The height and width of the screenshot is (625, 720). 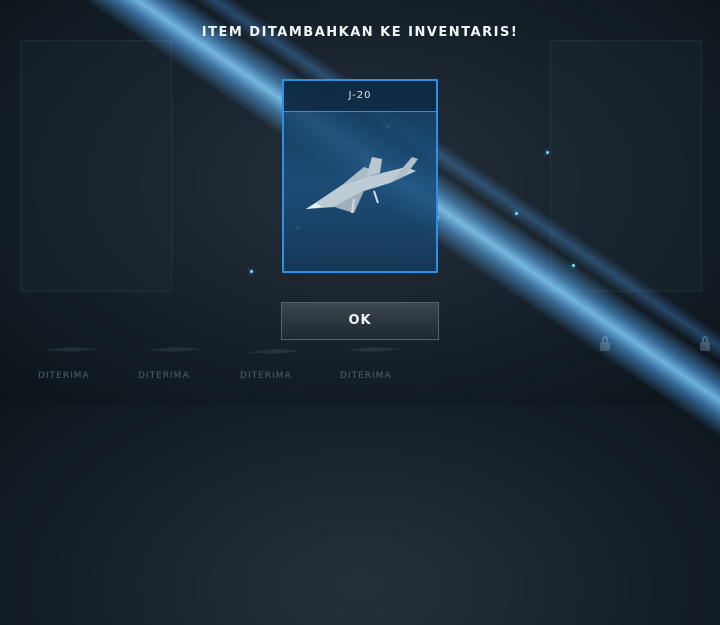 I want to click on dialog-title: ITEM DITAMBAHKAN KE INVENTARIS!, so click(x=360, y=32).